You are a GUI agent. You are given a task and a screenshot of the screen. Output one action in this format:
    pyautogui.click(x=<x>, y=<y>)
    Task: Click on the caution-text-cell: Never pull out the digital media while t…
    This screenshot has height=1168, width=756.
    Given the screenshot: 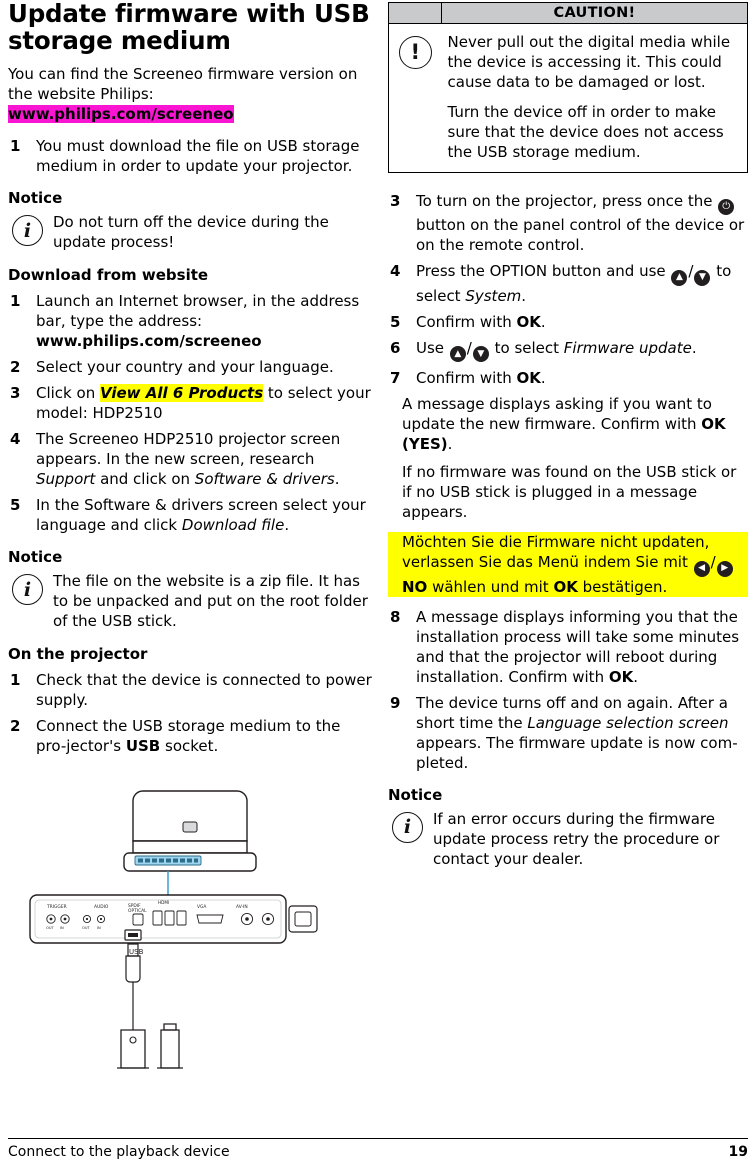 What is the action you would take?
    pyautogui.click(x=594, y=98)
    